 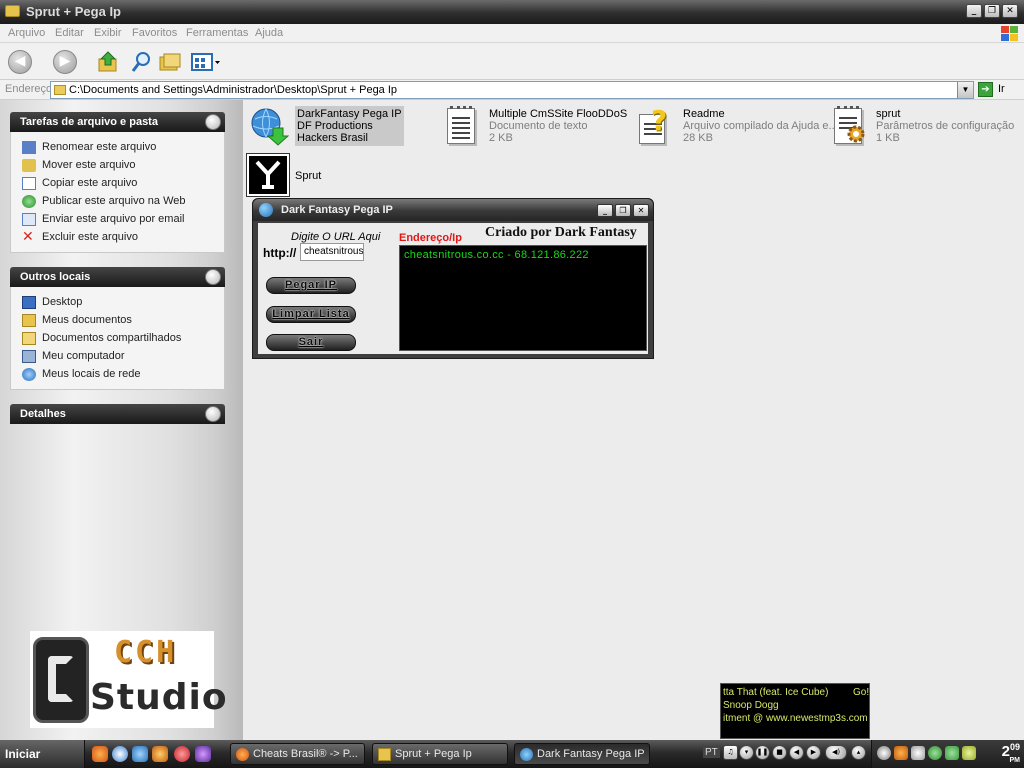 I want to click on menu-favorites: Favoritos, so click(x=154, y=33).